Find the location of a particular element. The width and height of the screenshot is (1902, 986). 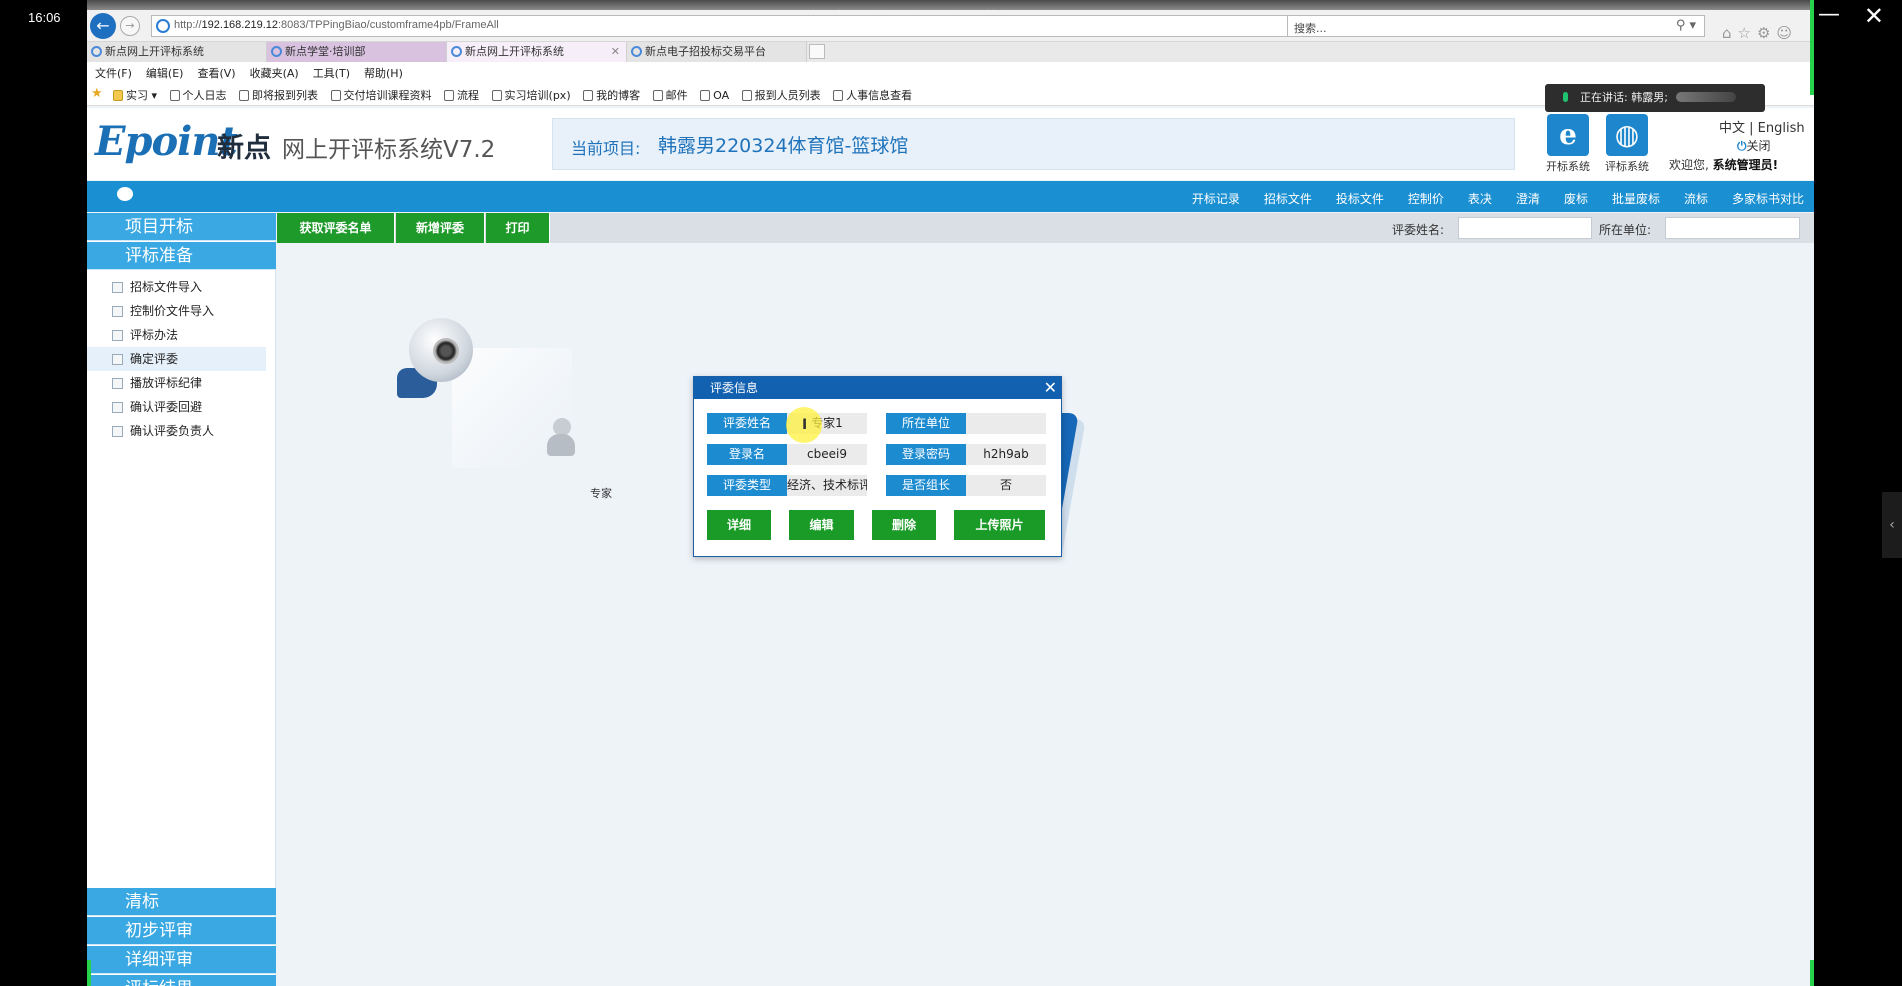

browser-toolbar-icons: ⌂☆⚙☺ is located at coordinates (1760, 33).